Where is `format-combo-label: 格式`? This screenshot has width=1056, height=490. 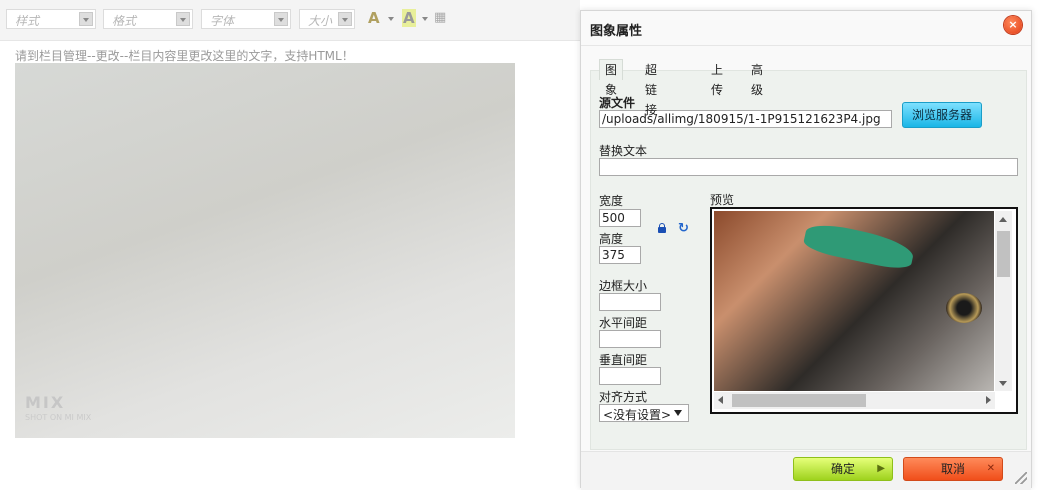 format-combo-label: 格式 is located at coordinates (124, 21).